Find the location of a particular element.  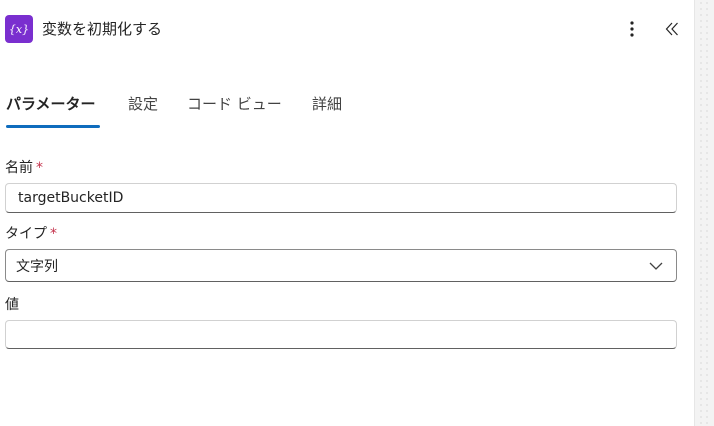

value-input is located at coordinates (341, 334).